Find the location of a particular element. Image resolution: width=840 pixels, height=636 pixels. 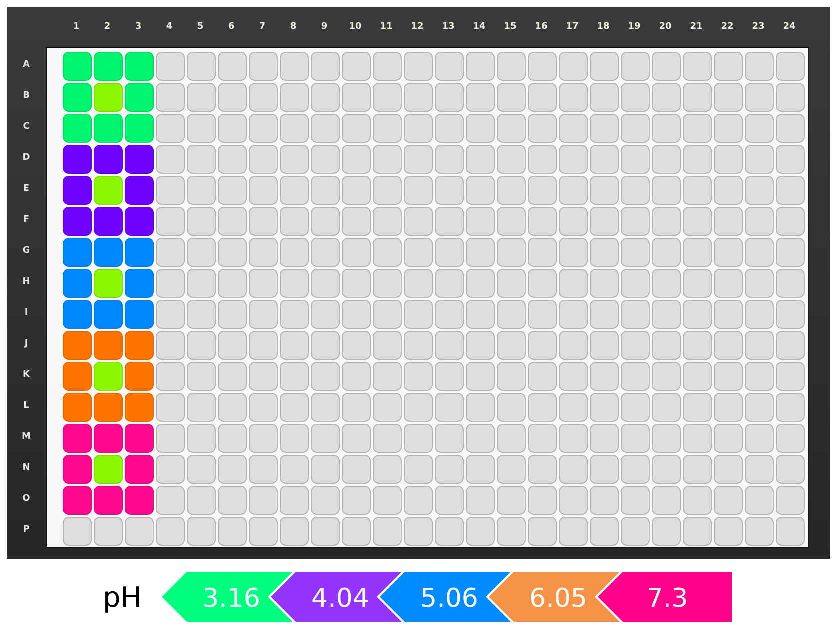

row-label: N is located at coordinates (27, 468).